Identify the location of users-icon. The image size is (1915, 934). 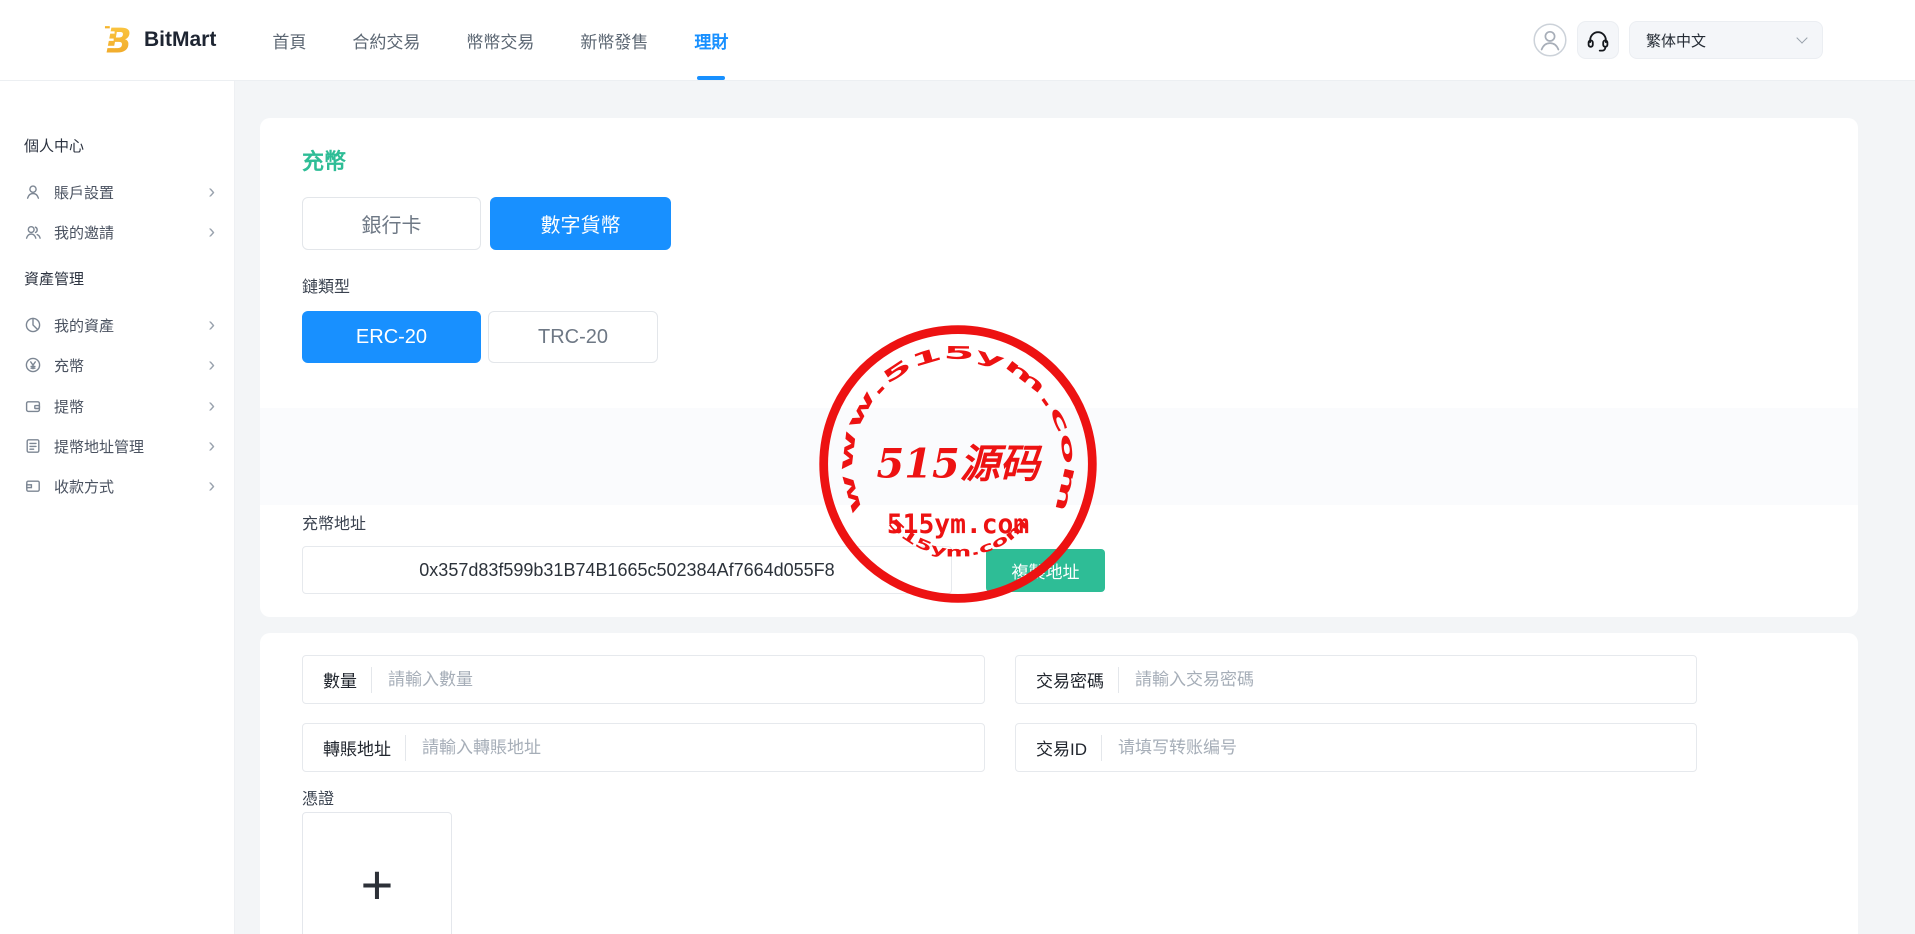
(33, 232).